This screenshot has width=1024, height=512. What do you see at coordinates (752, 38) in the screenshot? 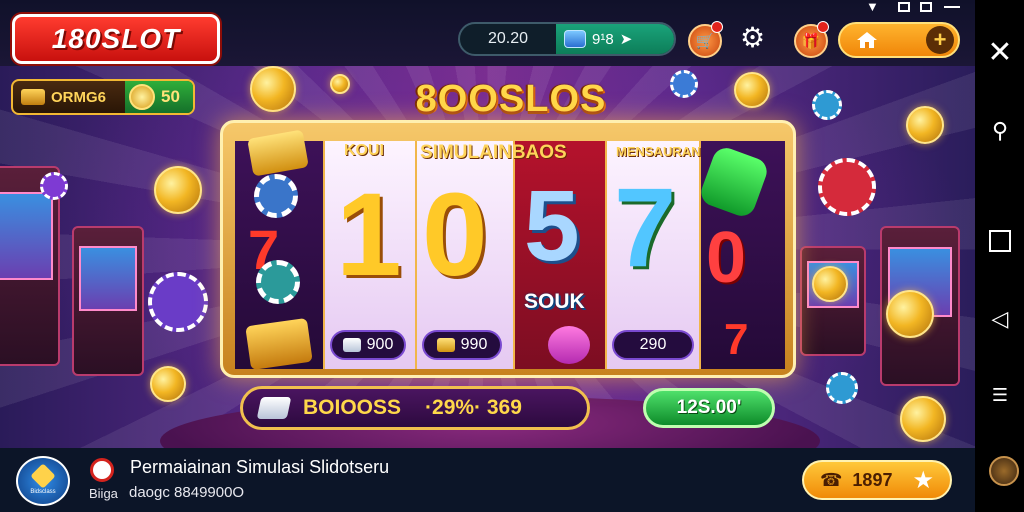
I see `settings-gear-icon: ⚙` at bounding box center [752, 38].